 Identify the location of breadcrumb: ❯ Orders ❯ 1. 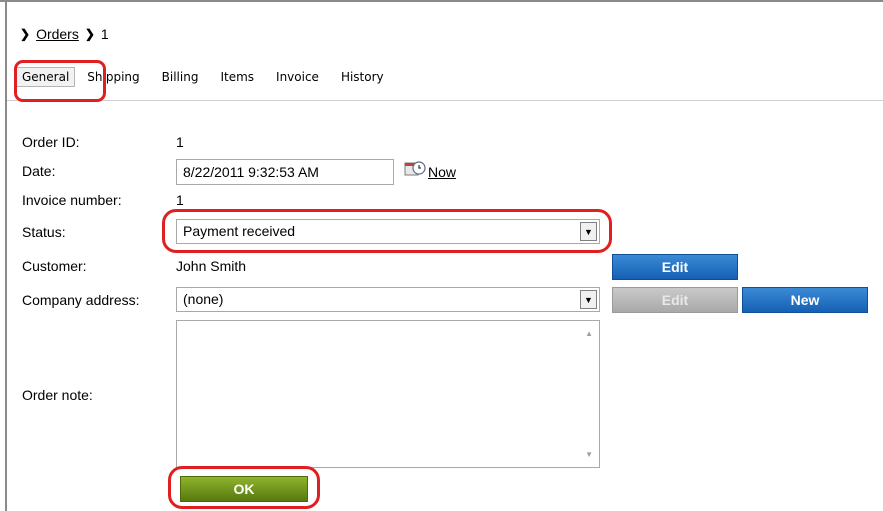
(64, 34).